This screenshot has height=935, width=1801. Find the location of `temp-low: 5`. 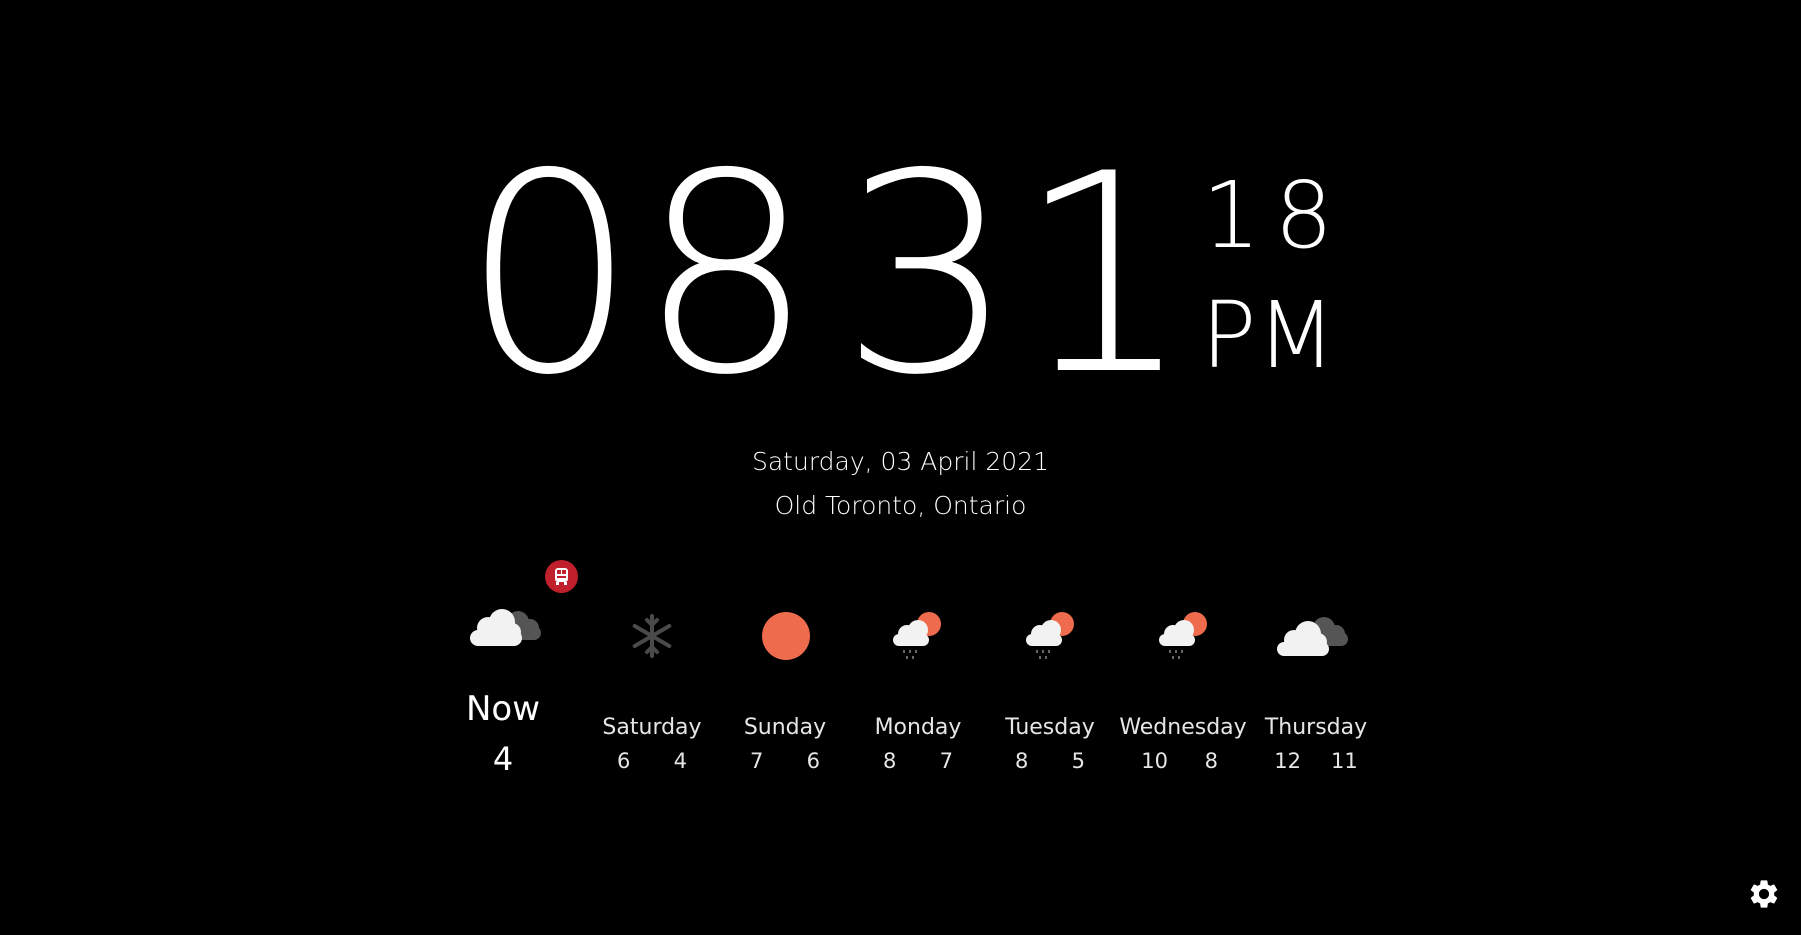

temp-low: 5 is located at coordinates (1078, 761).